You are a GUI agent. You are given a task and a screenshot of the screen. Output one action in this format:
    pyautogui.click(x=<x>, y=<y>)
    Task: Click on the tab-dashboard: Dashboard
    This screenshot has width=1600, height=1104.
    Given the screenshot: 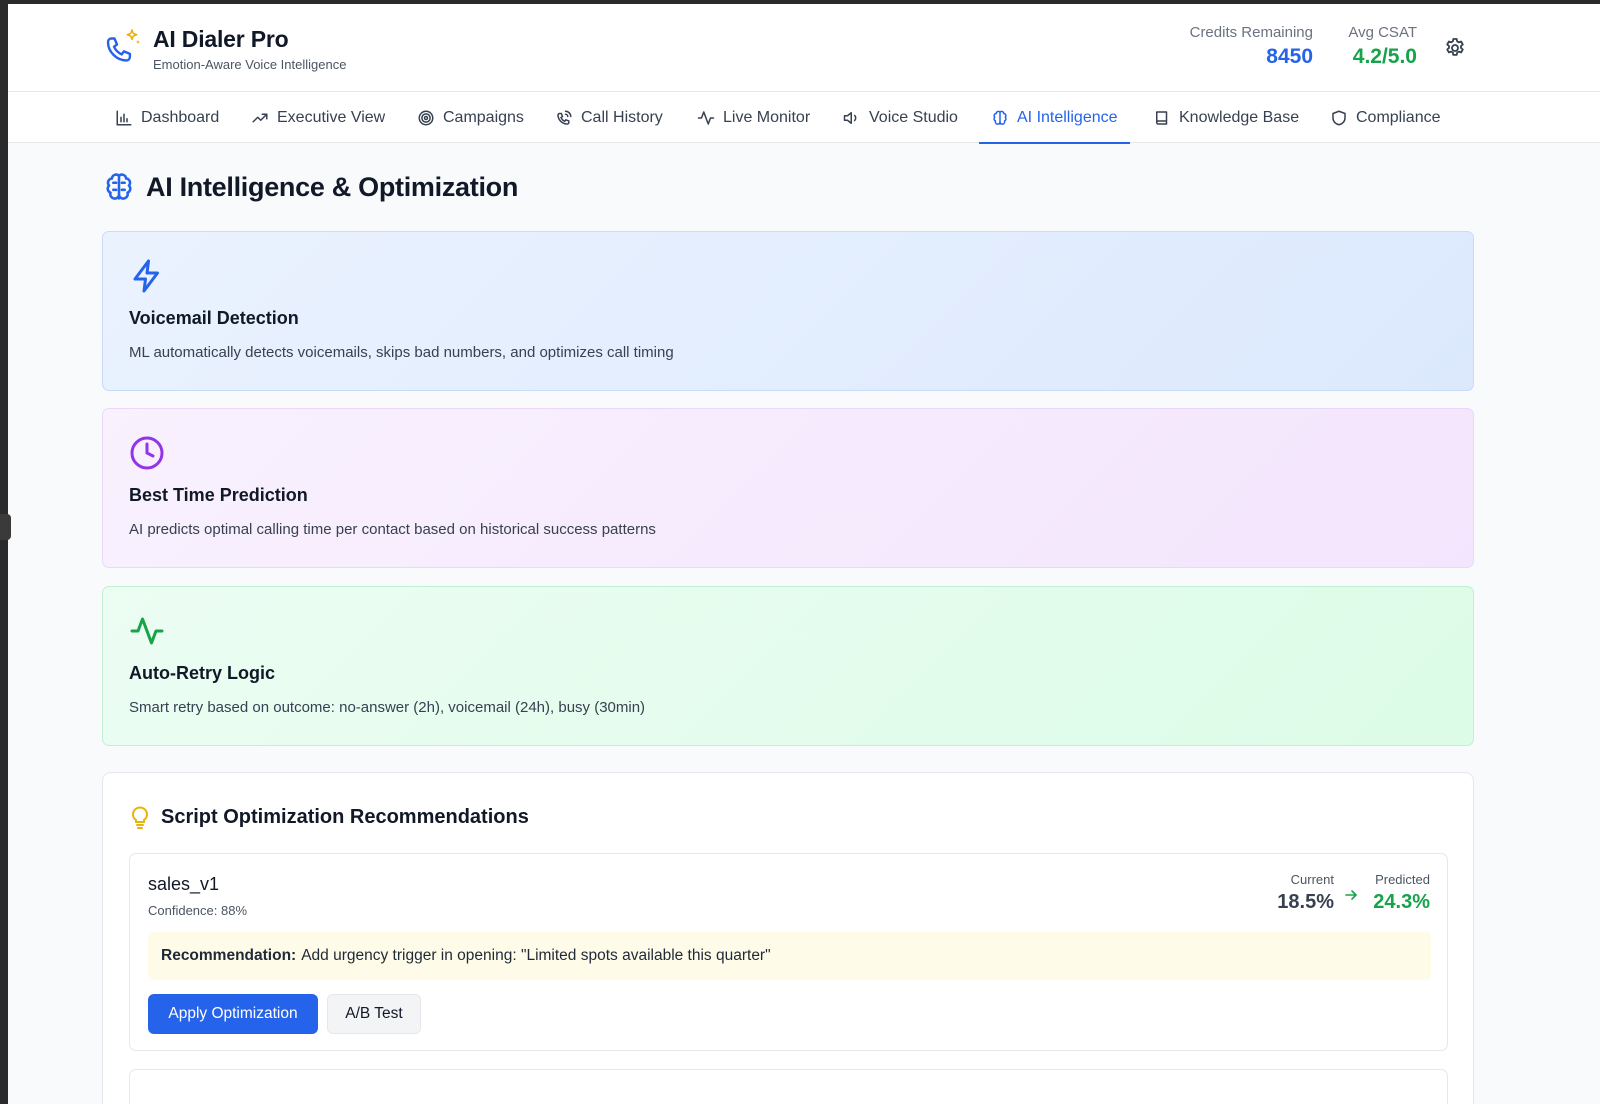 What is the action you would take?
    pyautogui.click(x=167, y=117)
    